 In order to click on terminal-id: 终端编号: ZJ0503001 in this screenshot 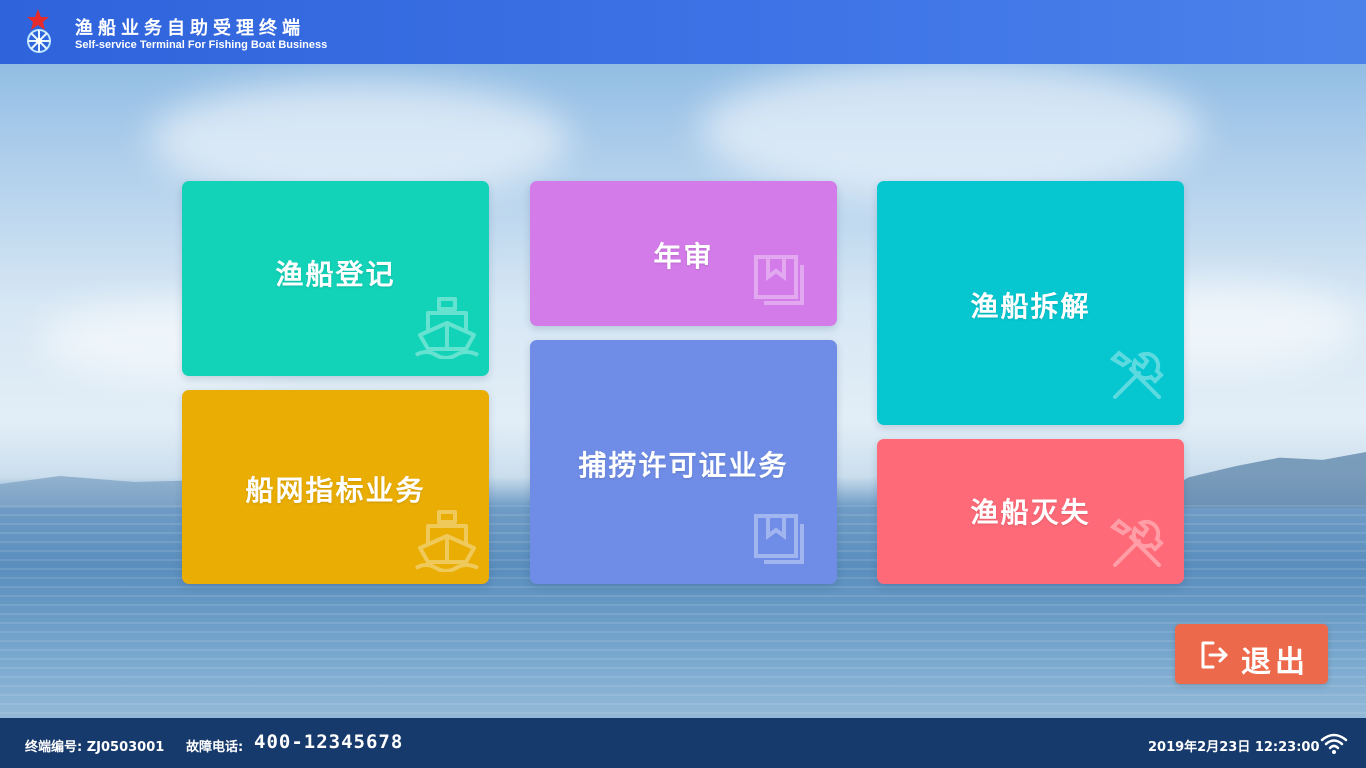, I will do `click(95, 747)`.